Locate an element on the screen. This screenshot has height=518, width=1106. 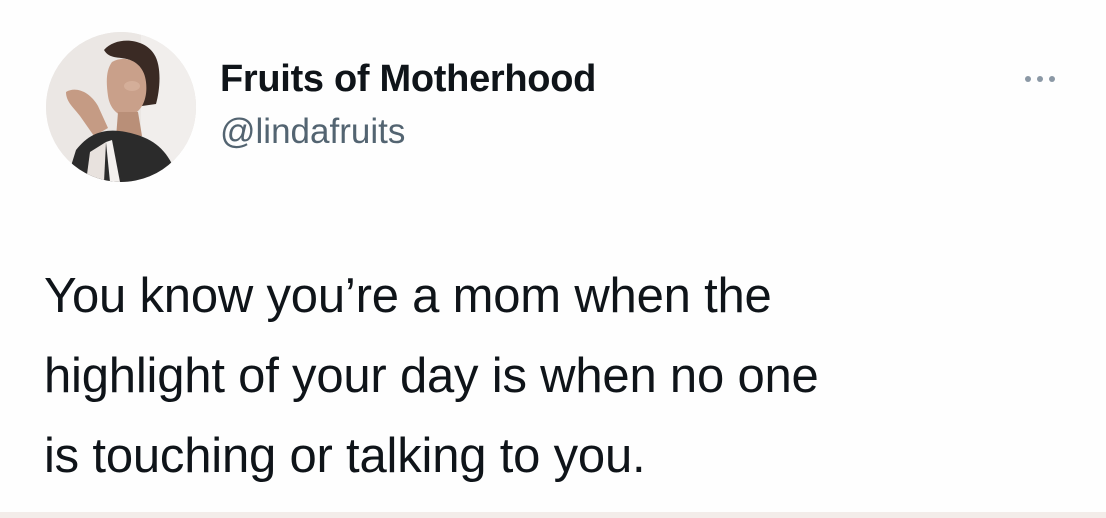
avatar is located at coordinates (121, 107).